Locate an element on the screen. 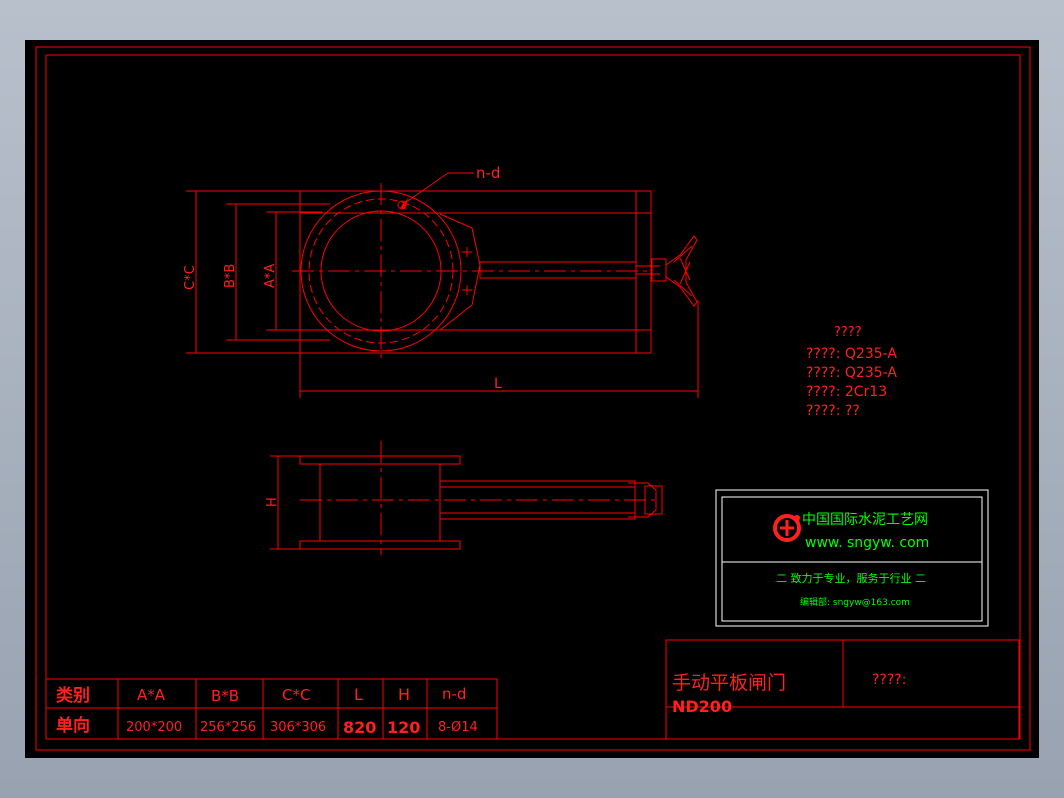 The image size is (1064, 798). dim-l-label: L is located at coordinates (498, 384).